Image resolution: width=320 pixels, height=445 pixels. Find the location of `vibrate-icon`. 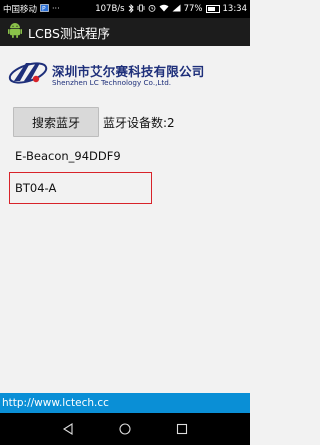

vibrate-icon is located at coordinates (141, 9).